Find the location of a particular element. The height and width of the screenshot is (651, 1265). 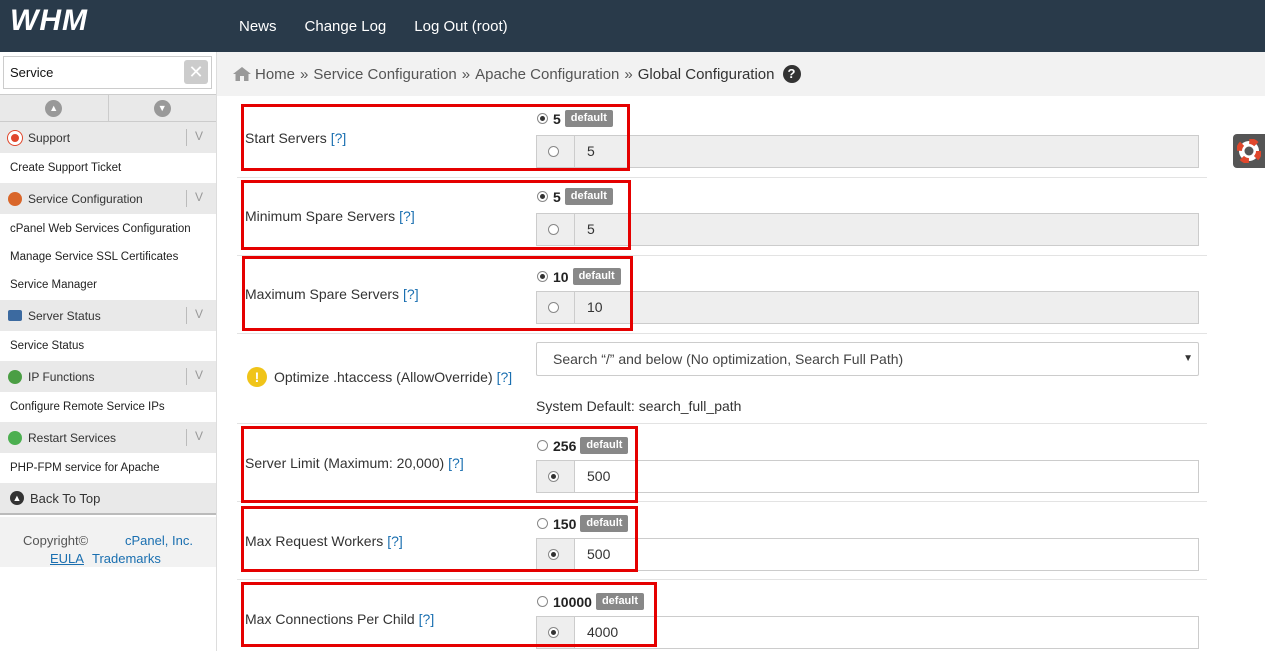

default-option: 256 default is located at coordinates (583, 445).